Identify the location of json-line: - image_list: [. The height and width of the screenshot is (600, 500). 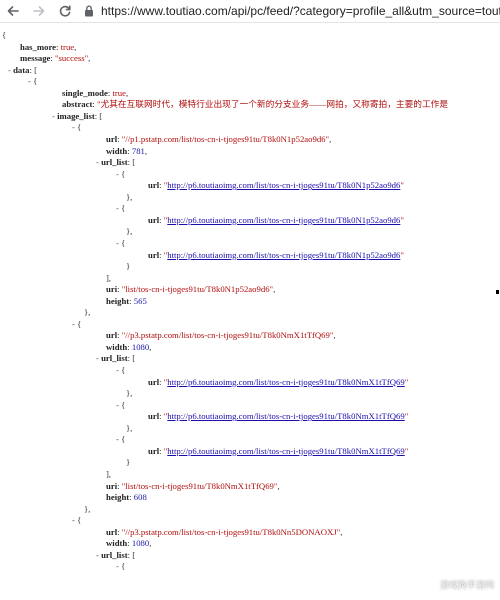
(77, 116).